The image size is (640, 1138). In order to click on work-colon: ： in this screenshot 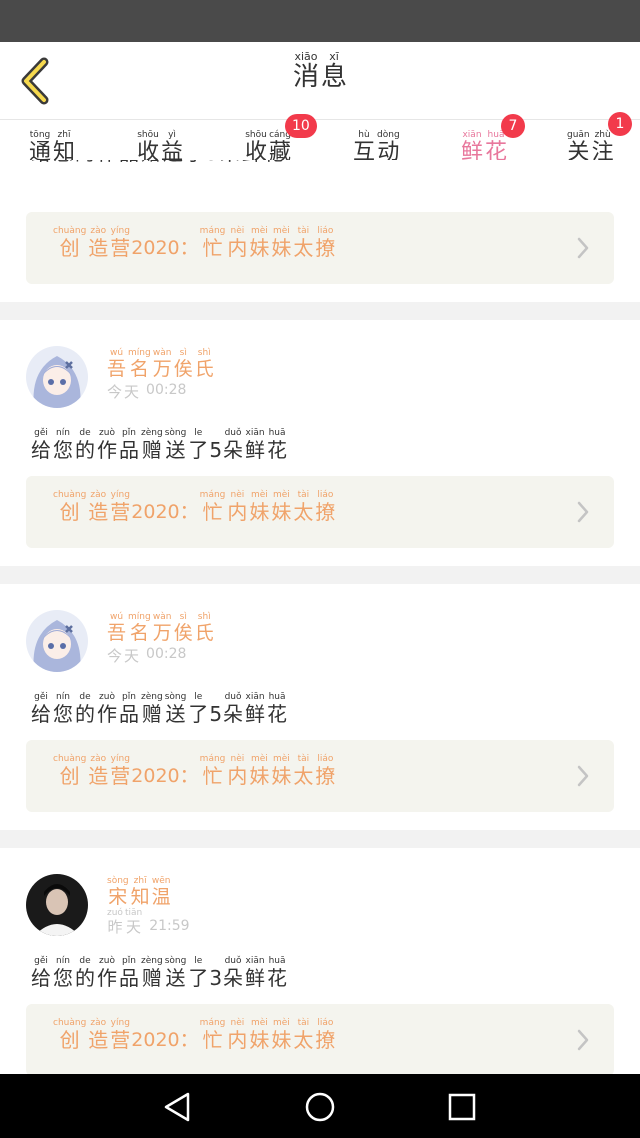, I will do `click(189, 1040)`.